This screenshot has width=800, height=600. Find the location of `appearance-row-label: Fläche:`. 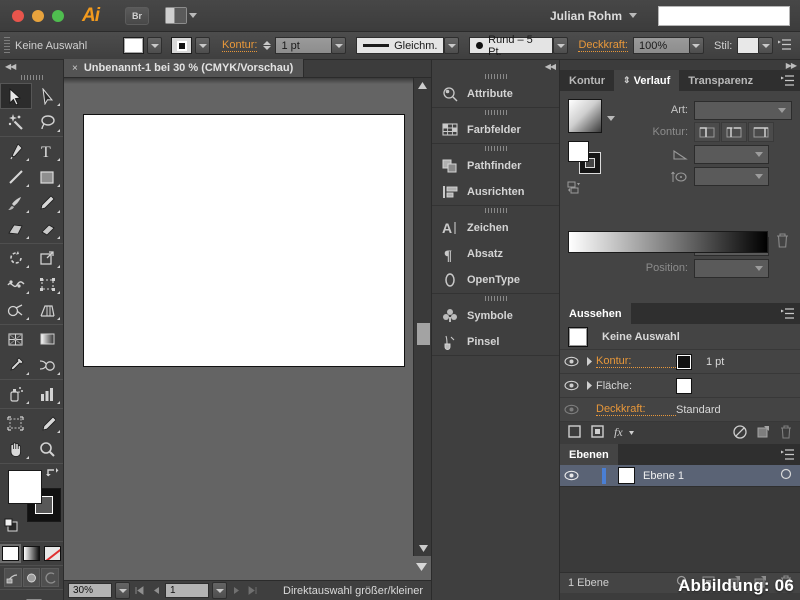

appearance-row-label: Fläche: is located at coordinates (636, 386).